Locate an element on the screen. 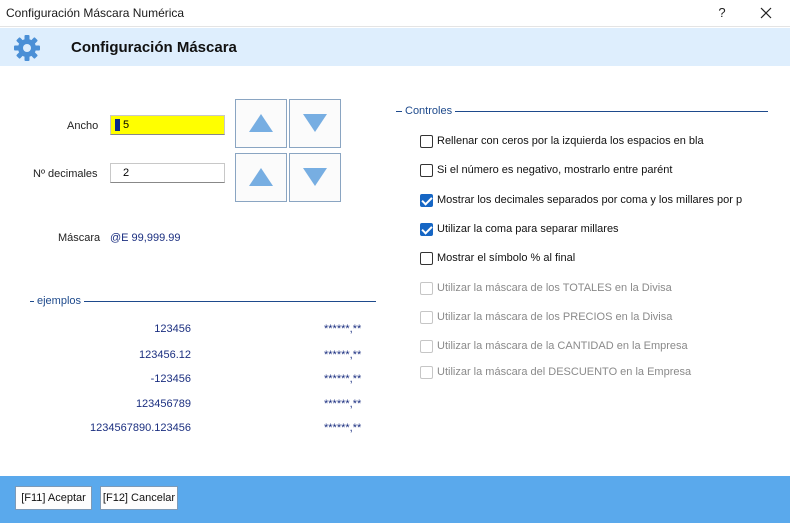  close-icon is located at coordinates (766, 13).